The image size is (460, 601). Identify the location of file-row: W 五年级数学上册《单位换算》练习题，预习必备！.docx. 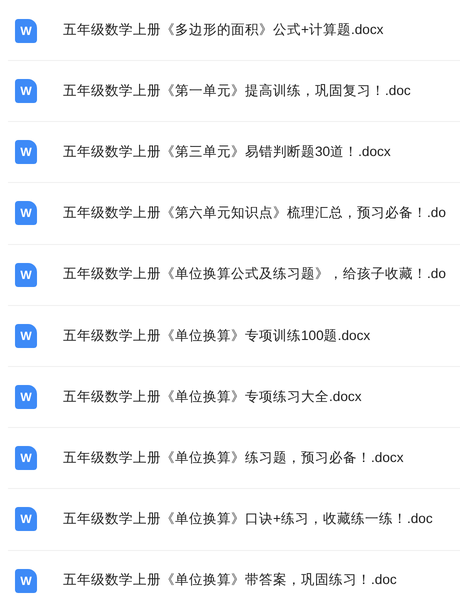
(234, 459).